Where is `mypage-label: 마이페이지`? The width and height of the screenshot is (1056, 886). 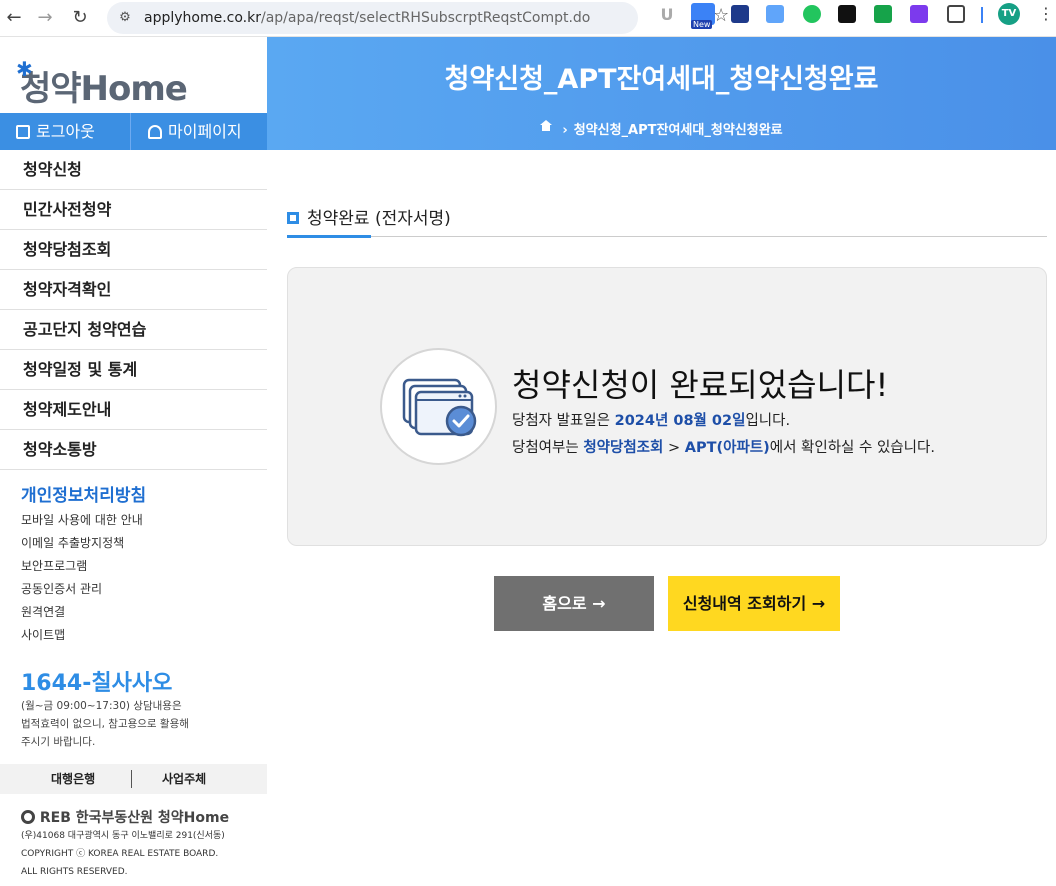
mypage-label: 마이페이지 is located at coordinates (205, 131).